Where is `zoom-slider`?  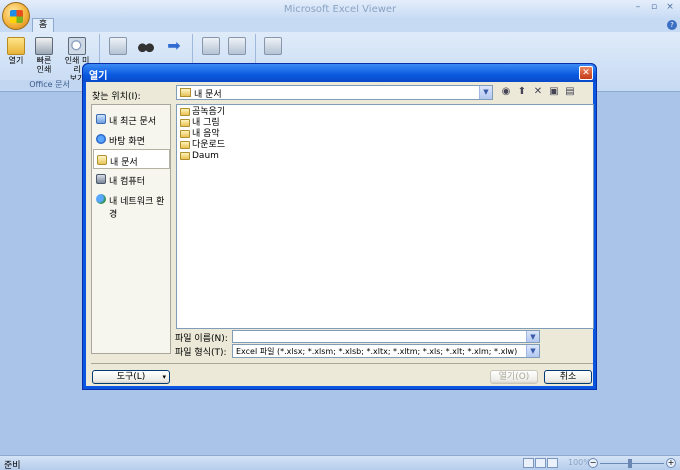 zoom-slider is located at coordinates (632, 463).